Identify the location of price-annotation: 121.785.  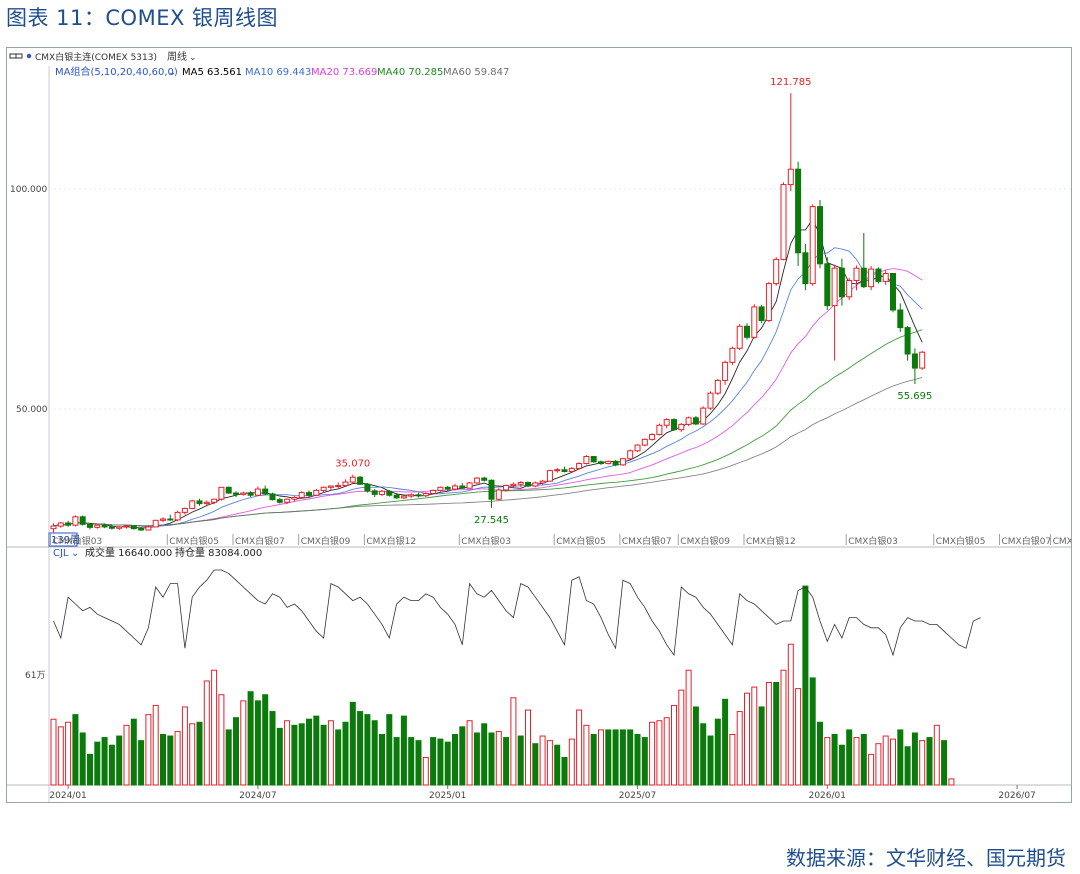
(790, 82).